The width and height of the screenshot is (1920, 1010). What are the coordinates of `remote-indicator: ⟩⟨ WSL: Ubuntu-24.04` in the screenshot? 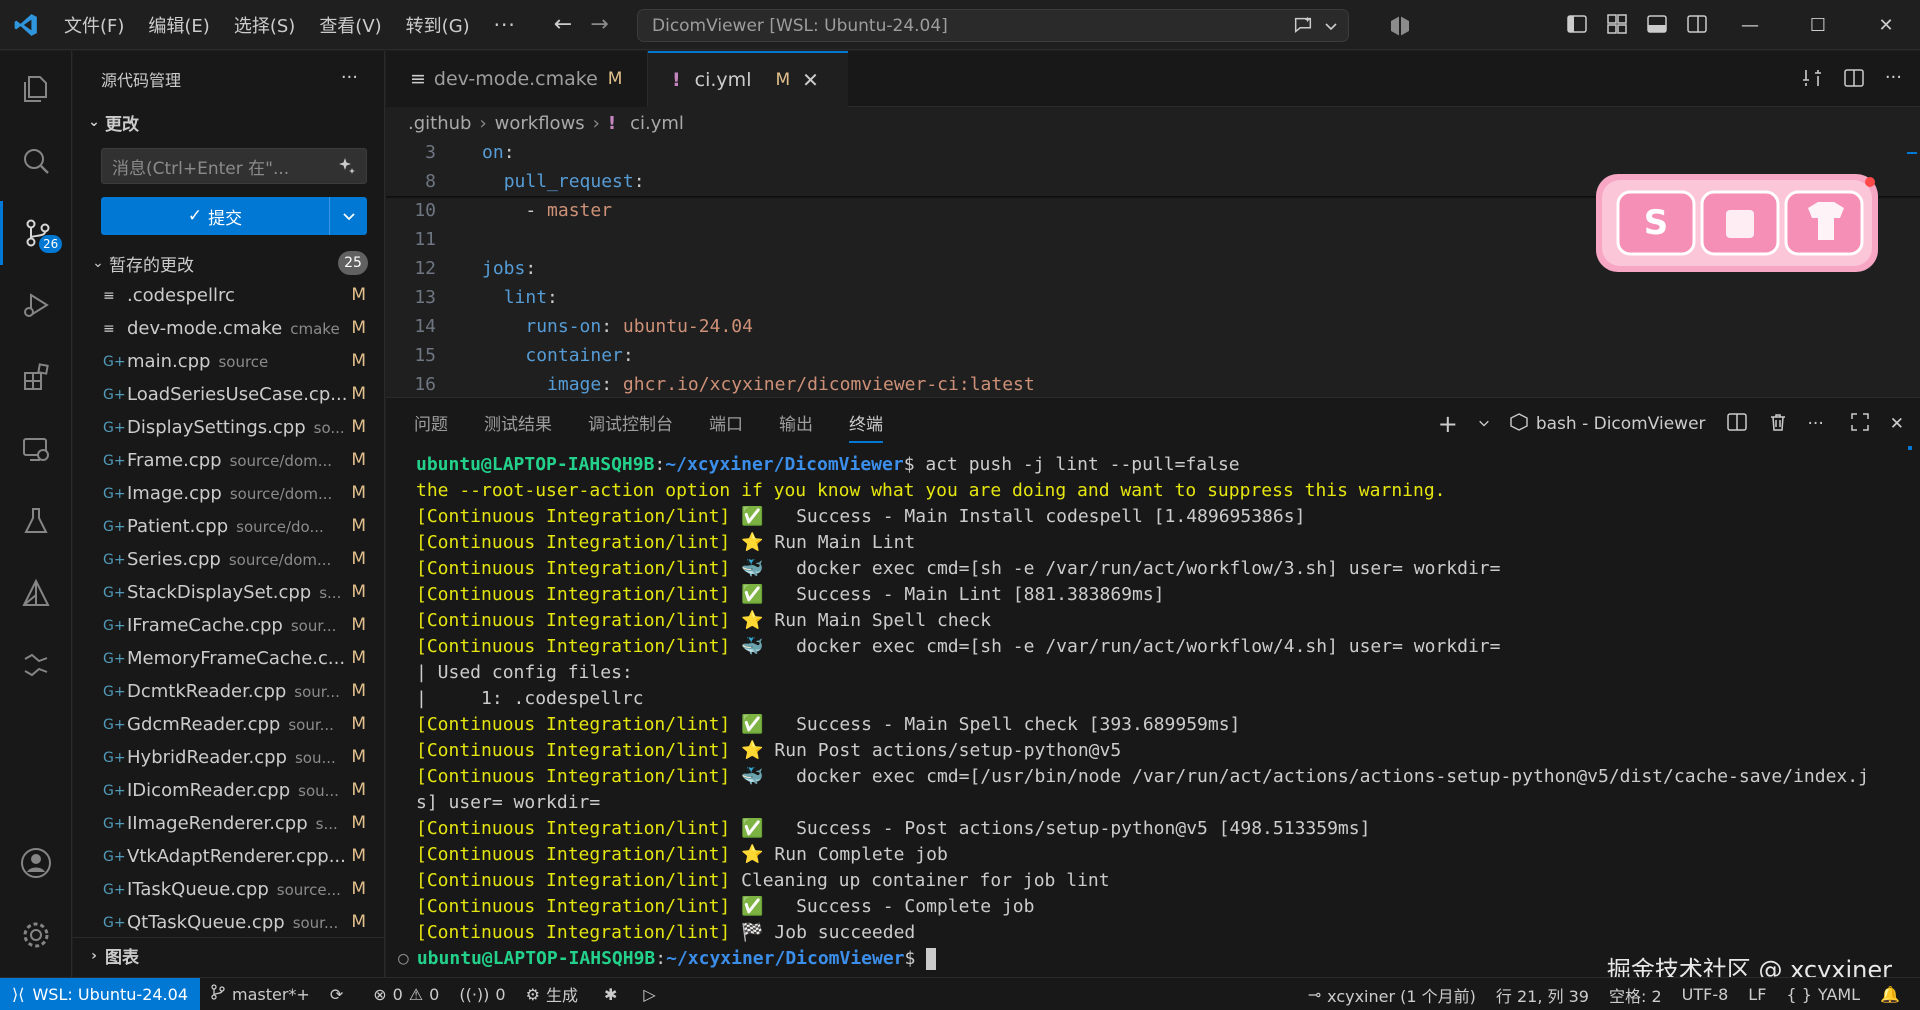 It's located at (100, 993).